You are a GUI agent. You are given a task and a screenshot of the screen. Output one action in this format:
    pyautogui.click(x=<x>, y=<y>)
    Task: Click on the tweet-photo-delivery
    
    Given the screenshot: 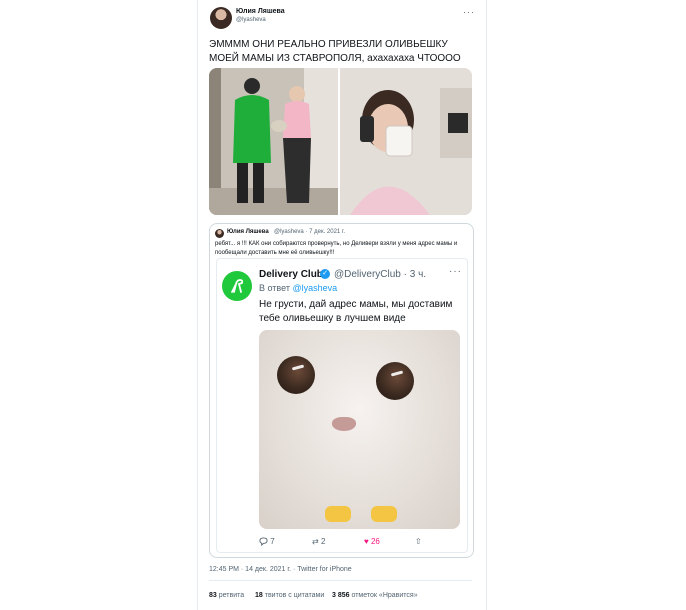 What is the action you would take?
    pyautogui.click(x=273, y=141)
    